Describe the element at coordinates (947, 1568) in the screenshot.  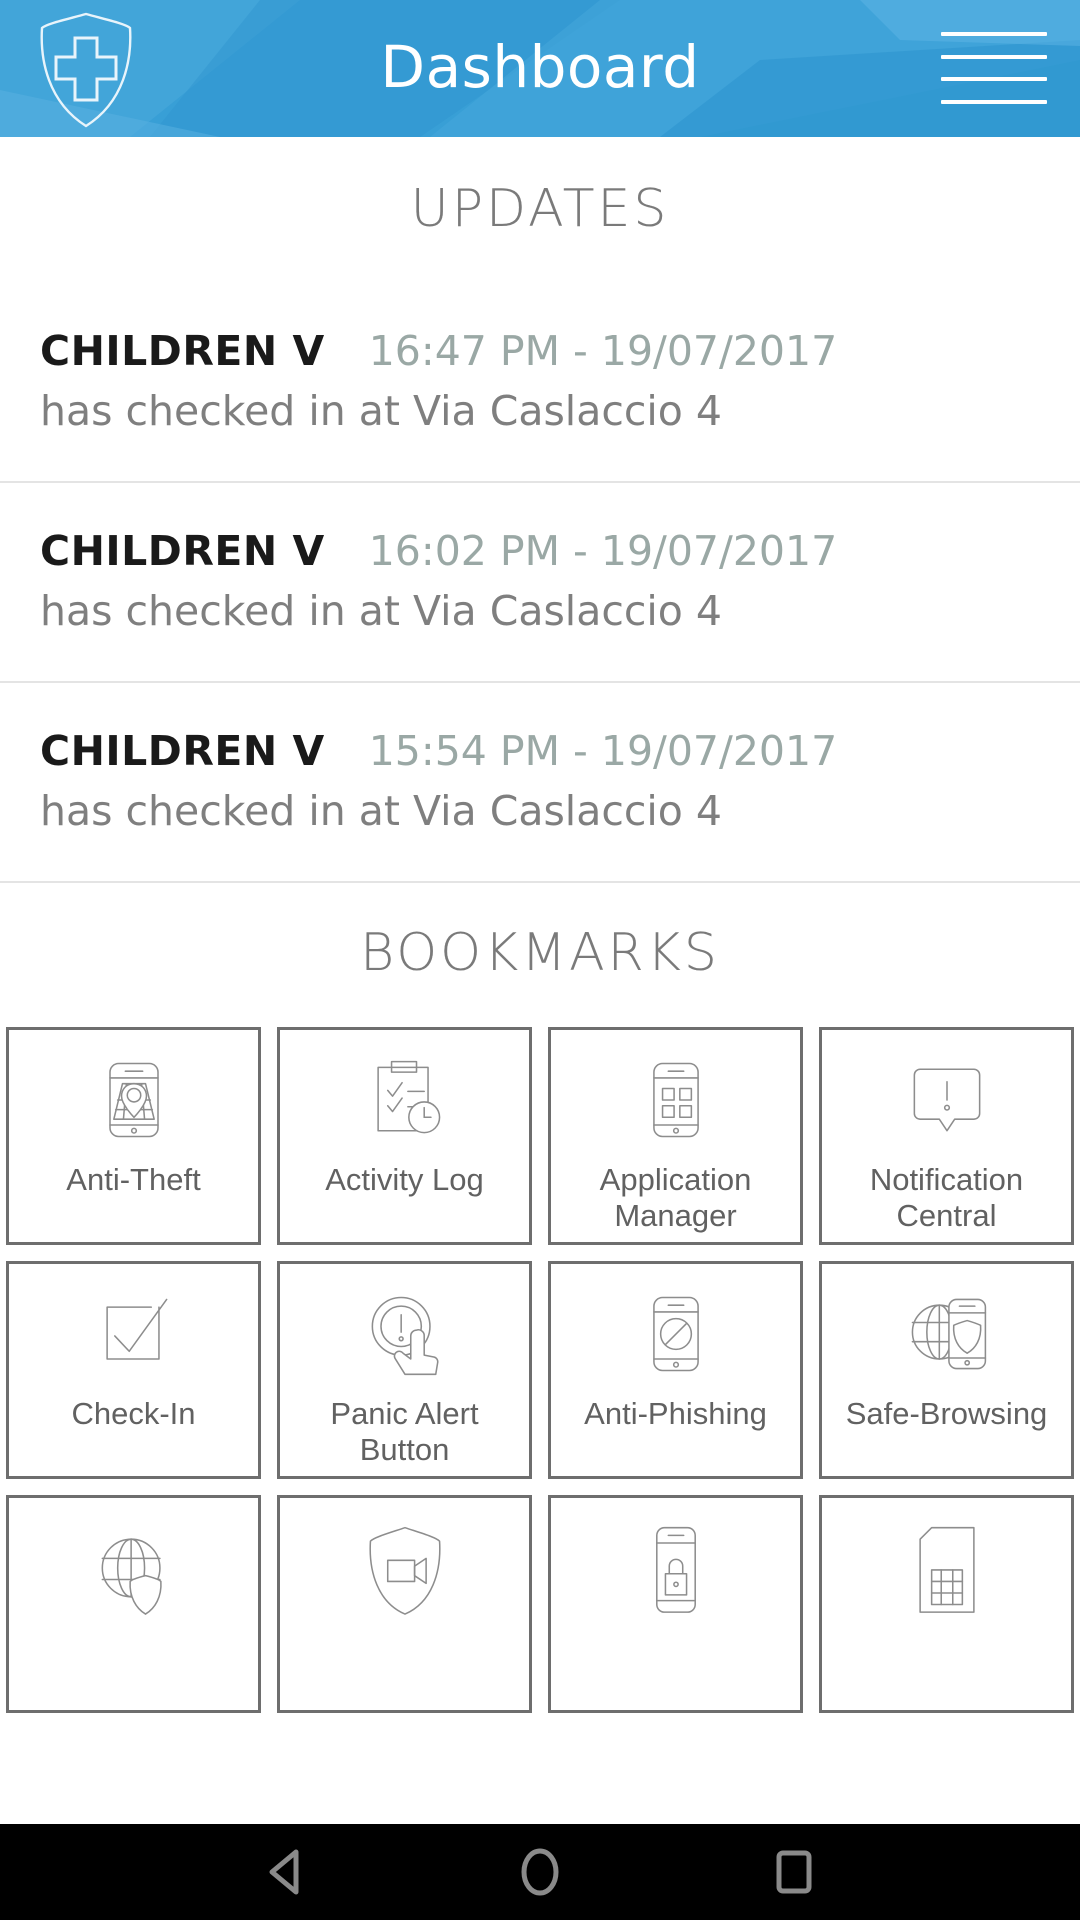
I see `sim-card-icon` at that location.